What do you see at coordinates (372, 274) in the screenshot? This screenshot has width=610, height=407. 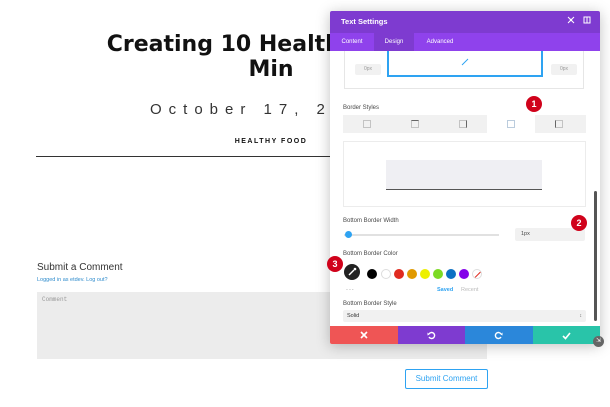 I see `swatch-black` at bounding box center [372, 274].